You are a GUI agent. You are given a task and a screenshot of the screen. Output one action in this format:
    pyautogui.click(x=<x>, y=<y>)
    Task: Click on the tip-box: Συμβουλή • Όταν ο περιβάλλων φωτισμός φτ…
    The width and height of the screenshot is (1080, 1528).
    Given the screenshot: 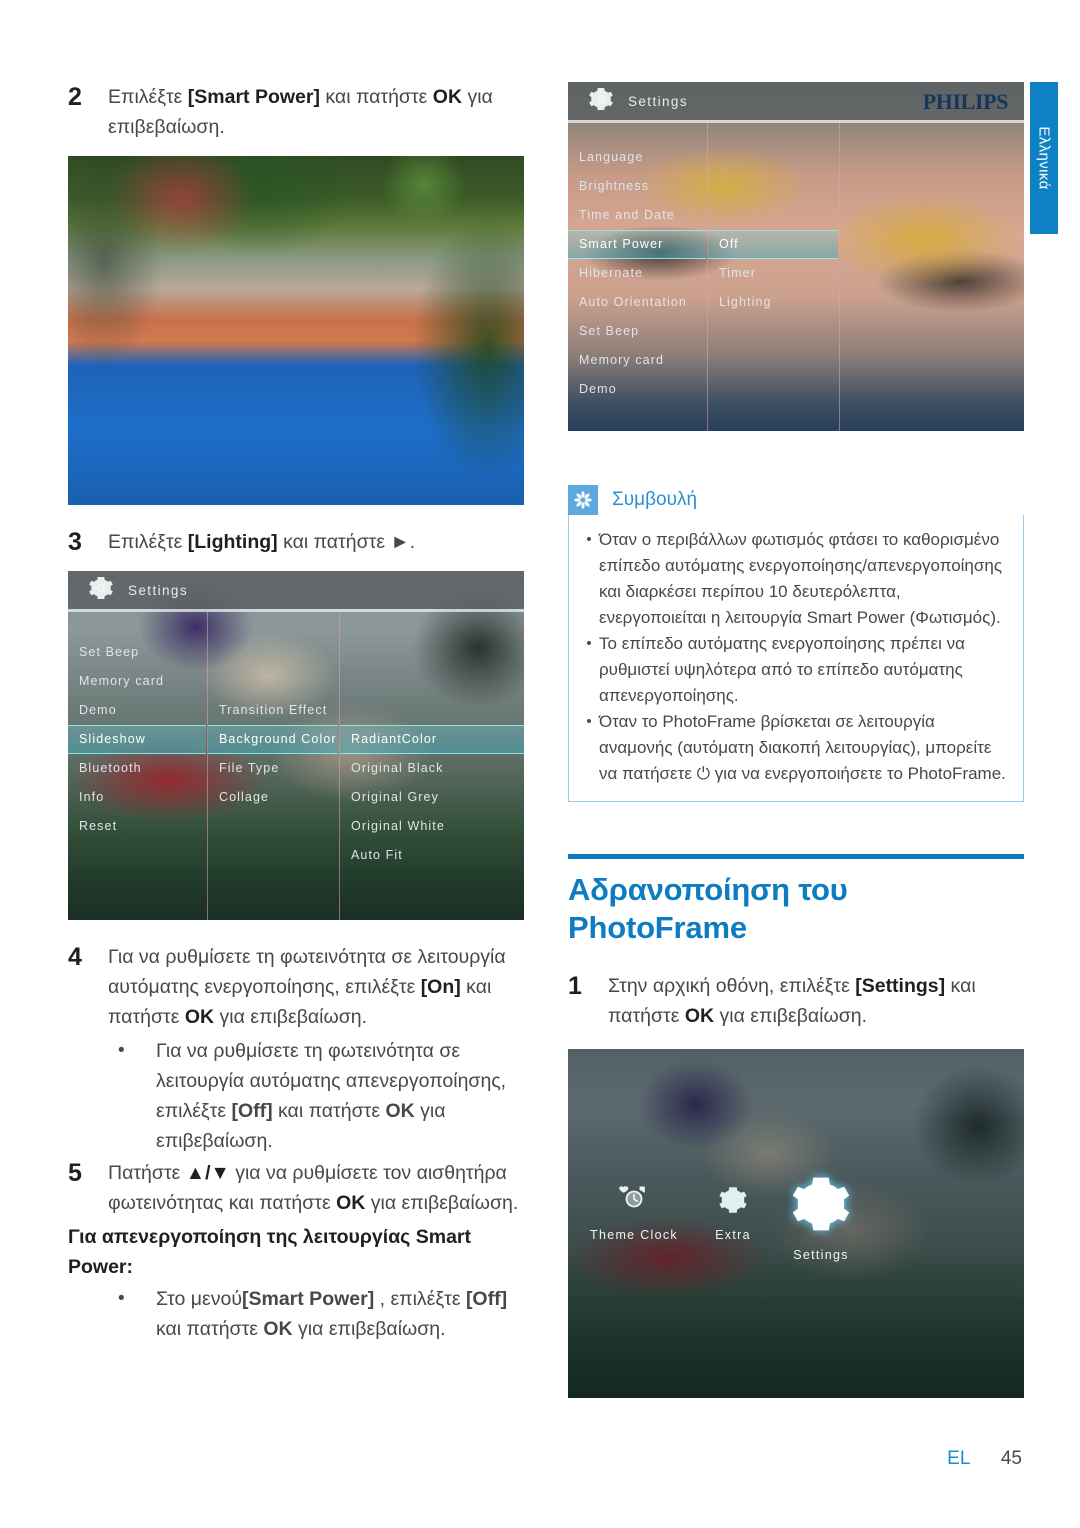 What is the action you would take?
    pyautogui.click(x=796, y=643)
    